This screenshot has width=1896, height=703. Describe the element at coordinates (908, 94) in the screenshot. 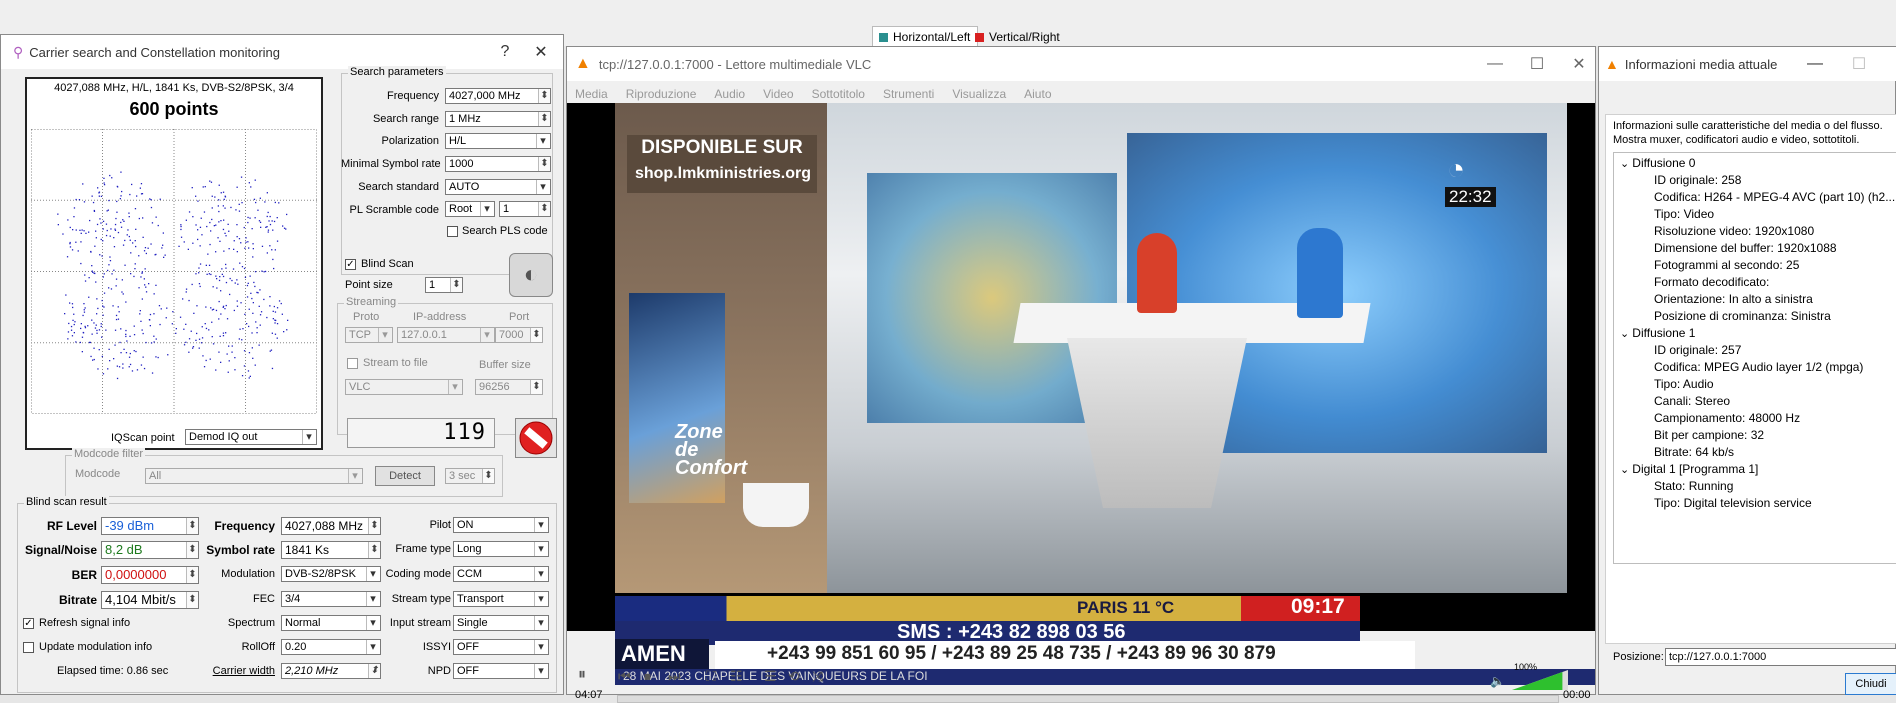

I see `menu-strumenti: Strumenti` at that location.